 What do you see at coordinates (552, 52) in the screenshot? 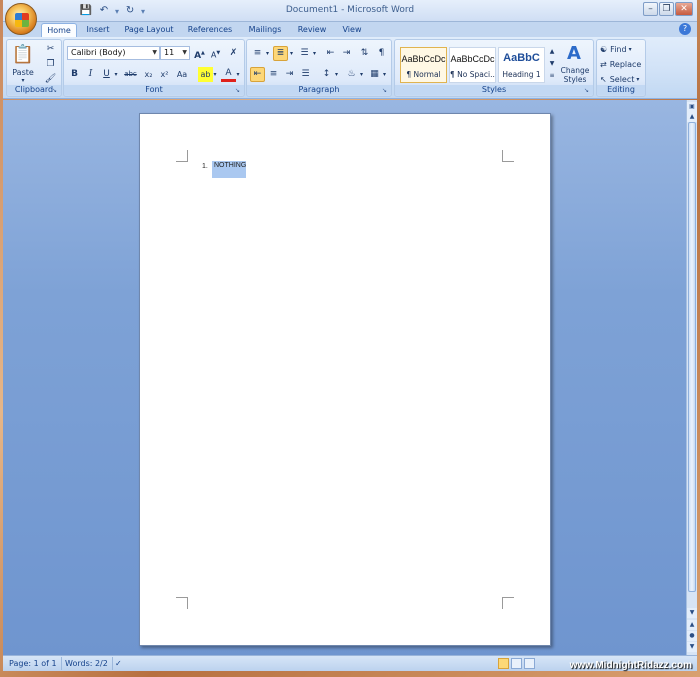
I see `styles-scroll-up-icon: ▲` at bounding box center [552, 52].